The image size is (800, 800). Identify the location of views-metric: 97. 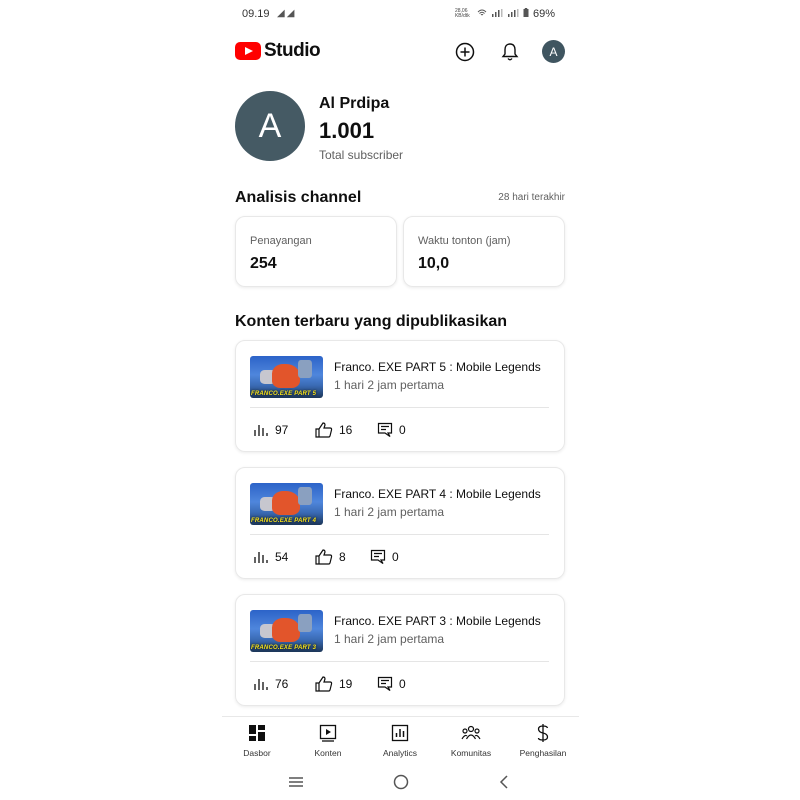
(284, 430).